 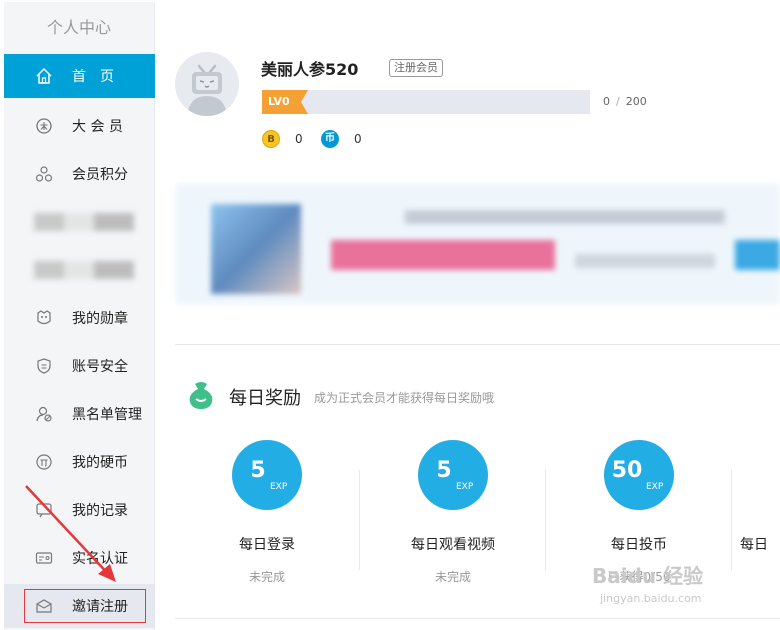 I want to click on exp-current: 0, so click(x=606, y=101).